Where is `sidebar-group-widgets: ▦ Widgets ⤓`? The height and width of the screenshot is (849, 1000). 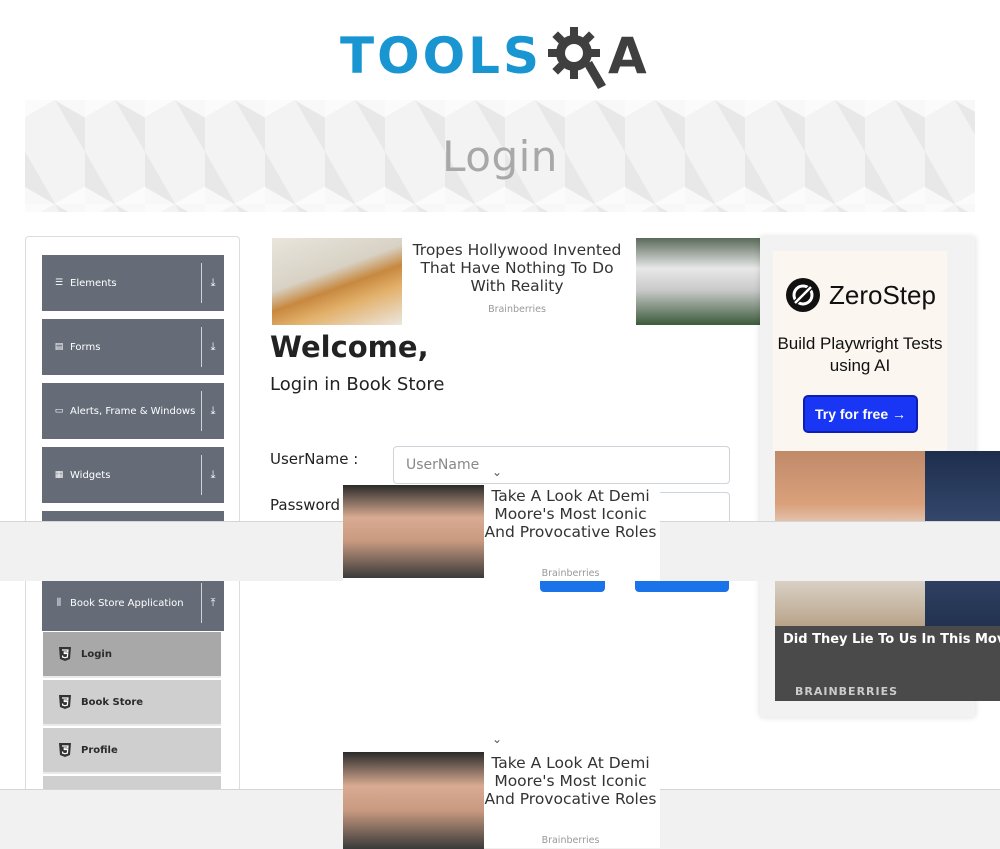 sidebar-group-widgets: ▦ Widgets ⤓ is located at coordinates (133, 475).